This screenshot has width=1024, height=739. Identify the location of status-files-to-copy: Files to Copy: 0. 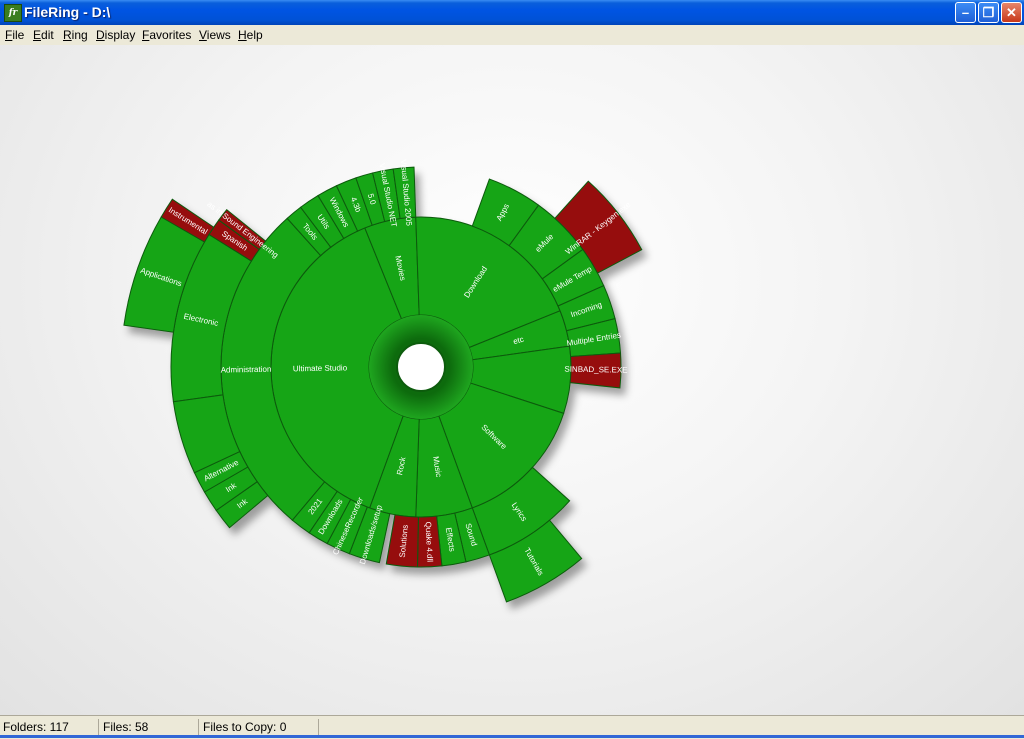
(259, 727).